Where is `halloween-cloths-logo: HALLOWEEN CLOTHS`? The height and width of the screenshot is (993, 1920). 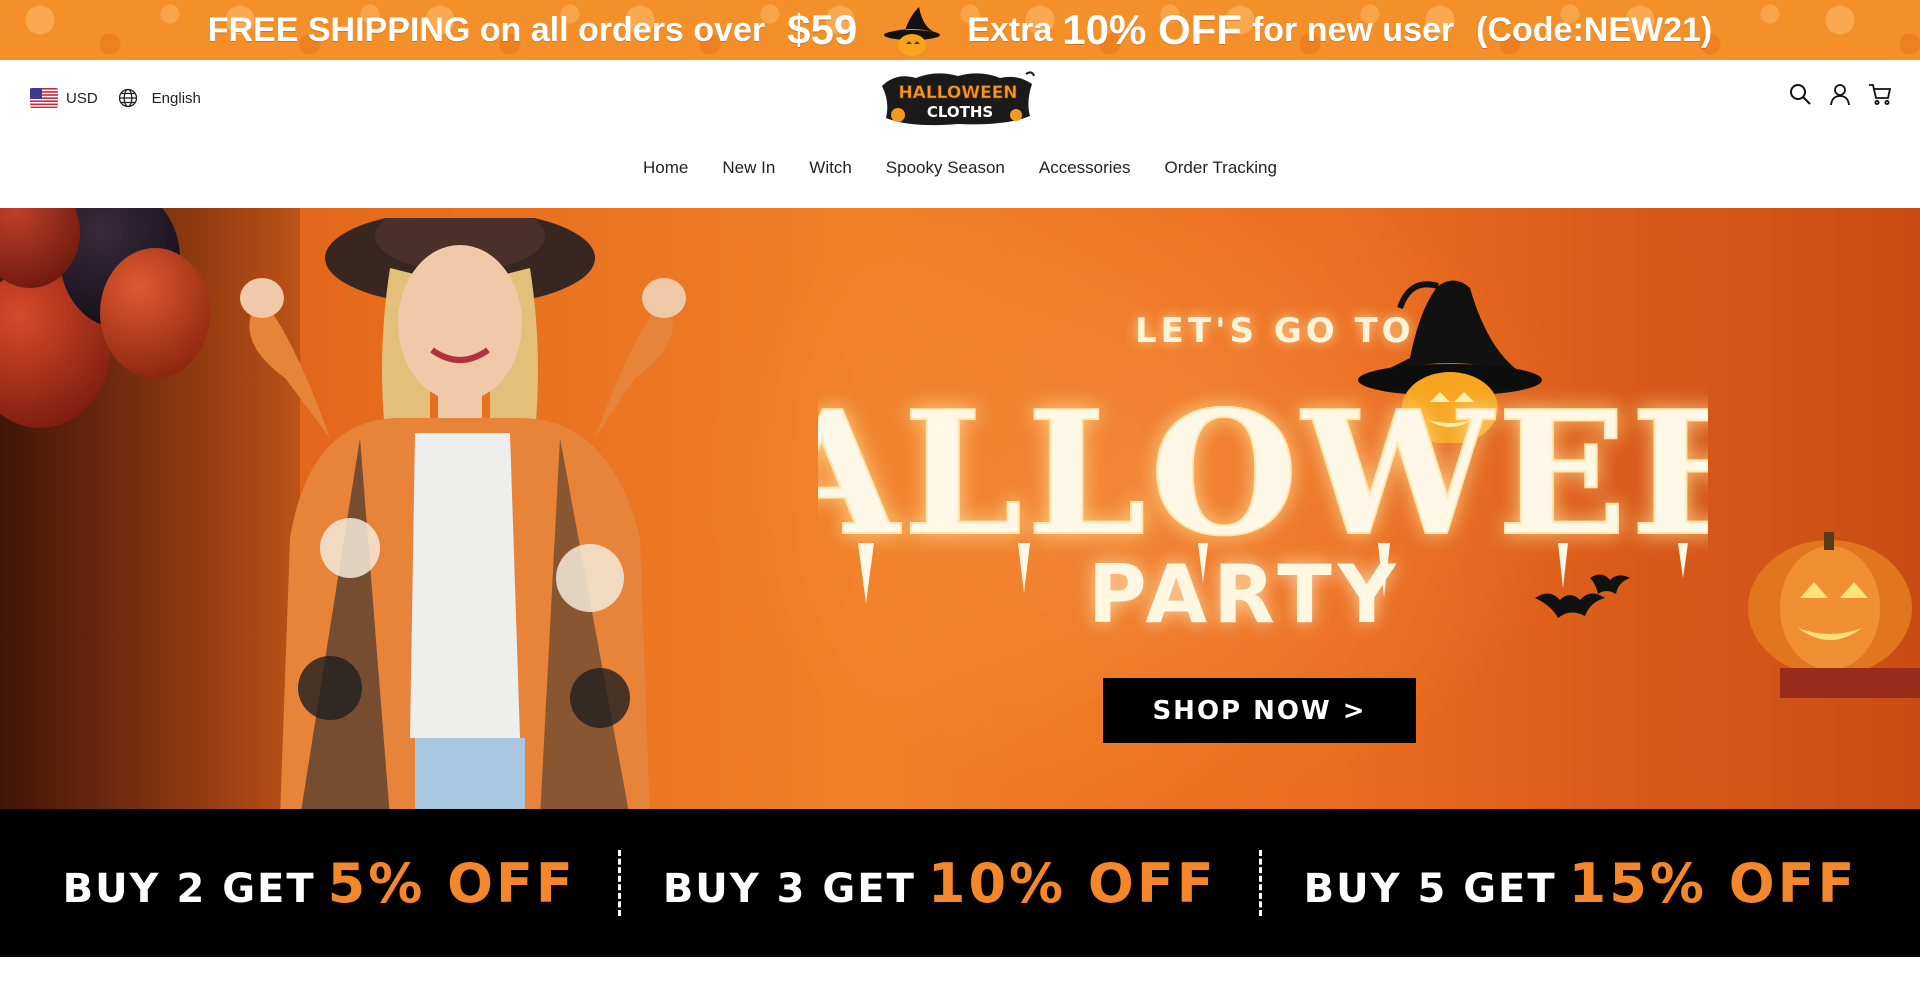
halloween-cloths-logo: HALLOWEEN CLOTHS is located at coordinates (958, 99).